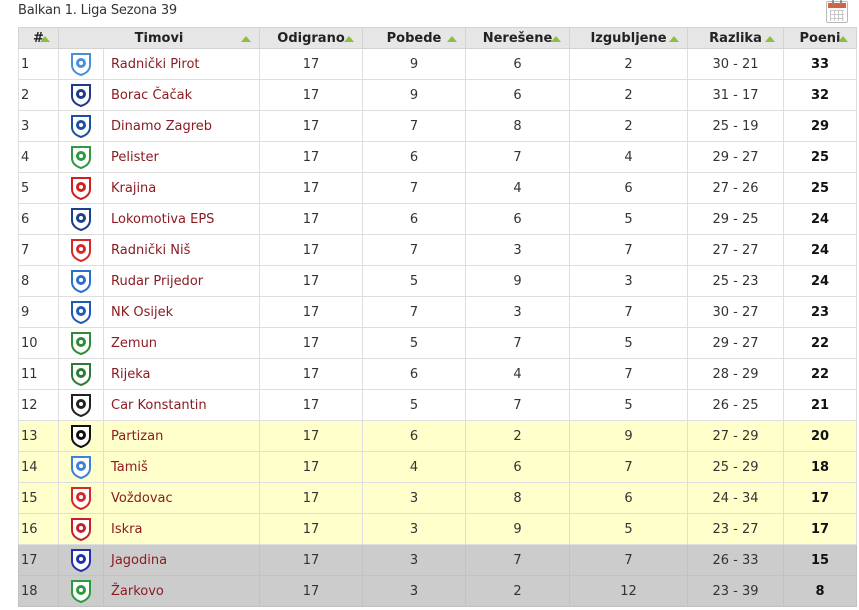 This screenshot has width=859, height=610. Describe the element at coordinates (837, 11) in the screenshot. I see `calendar-icon` at that location.